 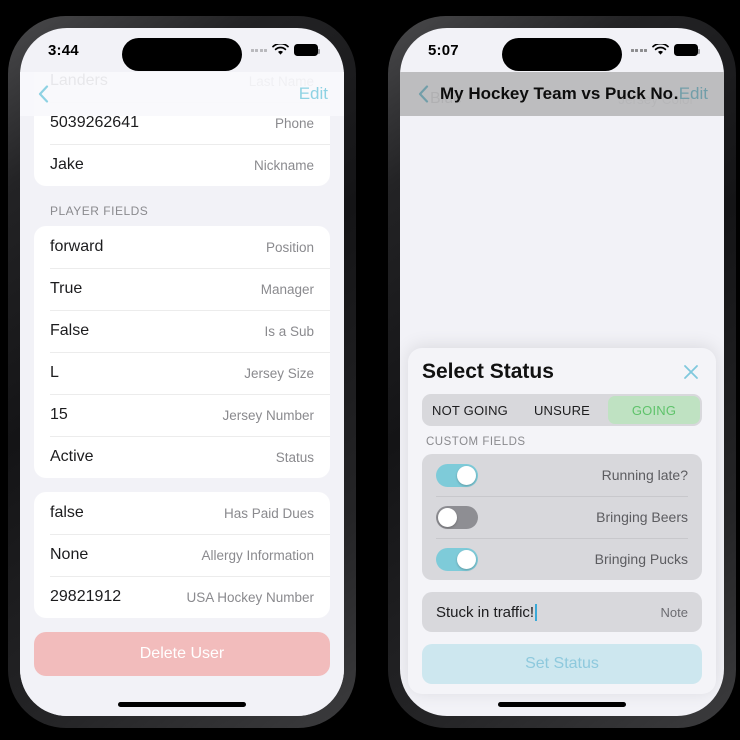 What do you see at coordinates (641, 559) in the screenshot?
I see `toggle-label: Bringing Pucks` at bounding box center [641, 559].